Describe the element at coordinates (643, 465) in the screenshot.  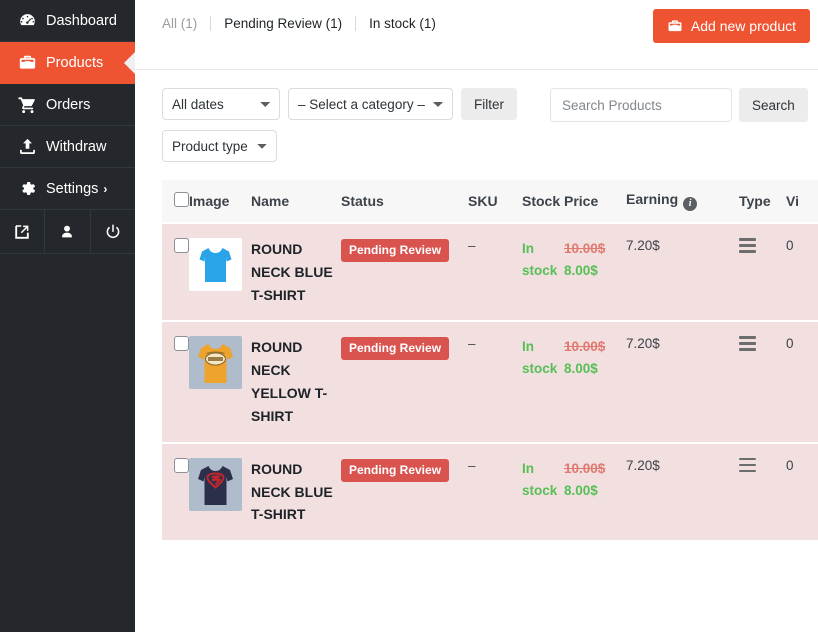
I see `earning-value: 7.20$` at that location.